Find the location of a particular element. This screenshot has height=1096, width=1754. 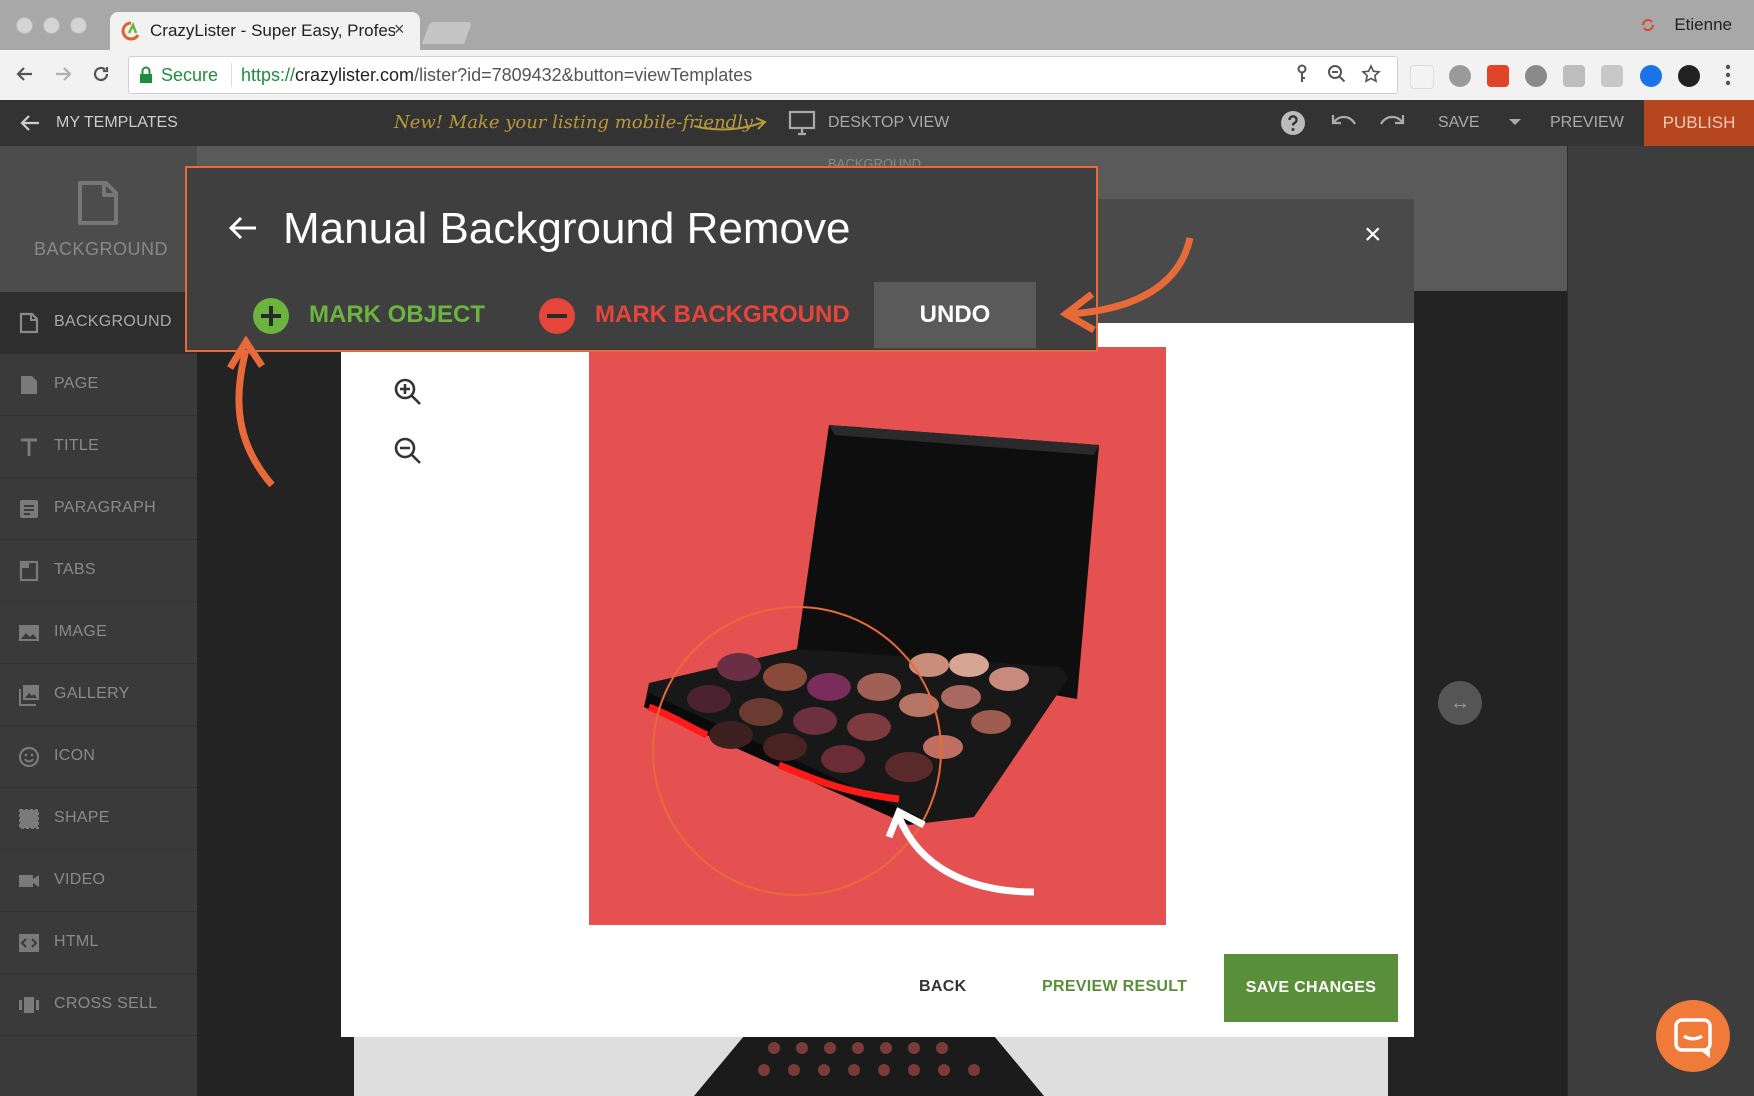

panel-back-arrow-icon is located at coordinates (243, 228).